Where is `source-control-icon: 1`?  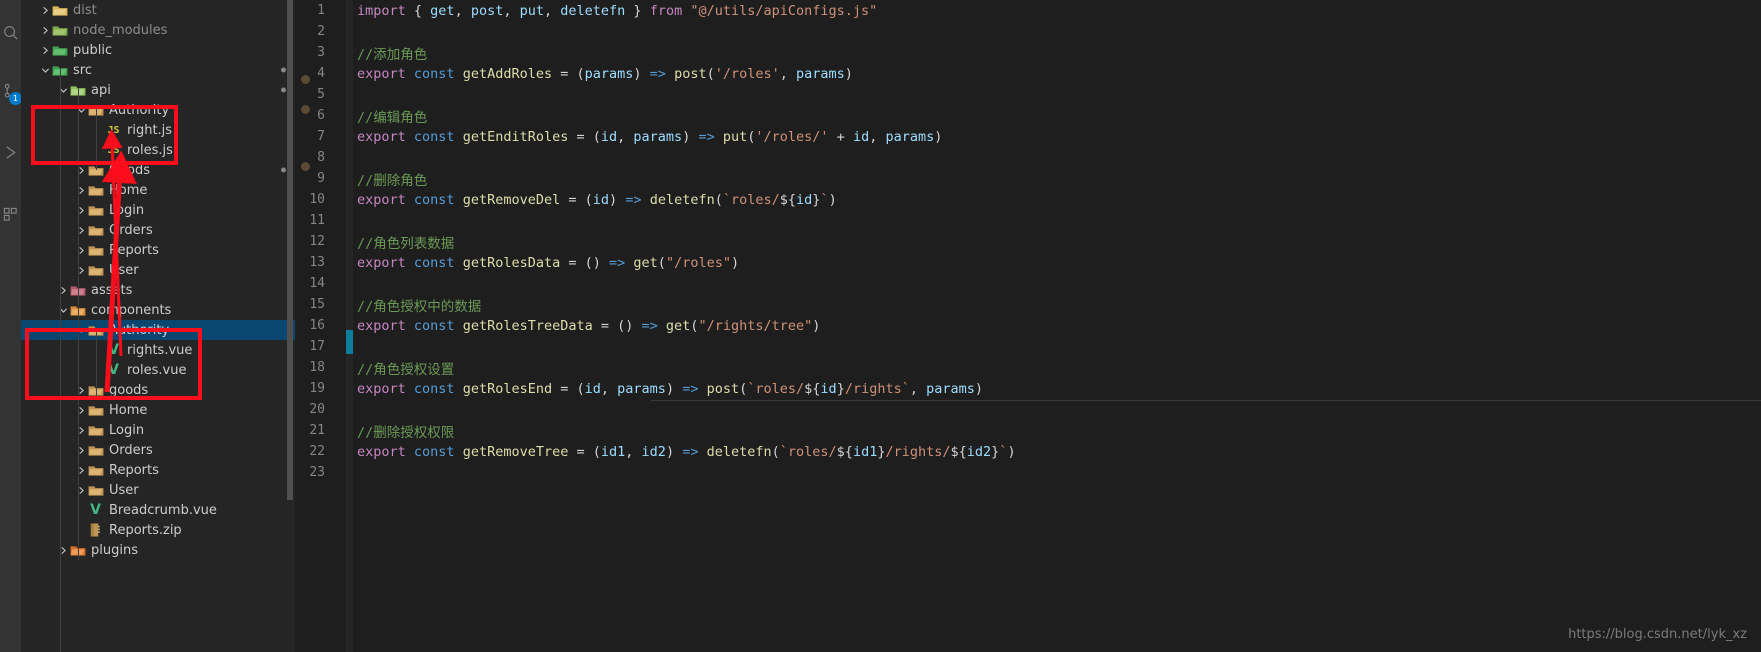
source-control-icon: 1 is located at coordinates (11, 90).